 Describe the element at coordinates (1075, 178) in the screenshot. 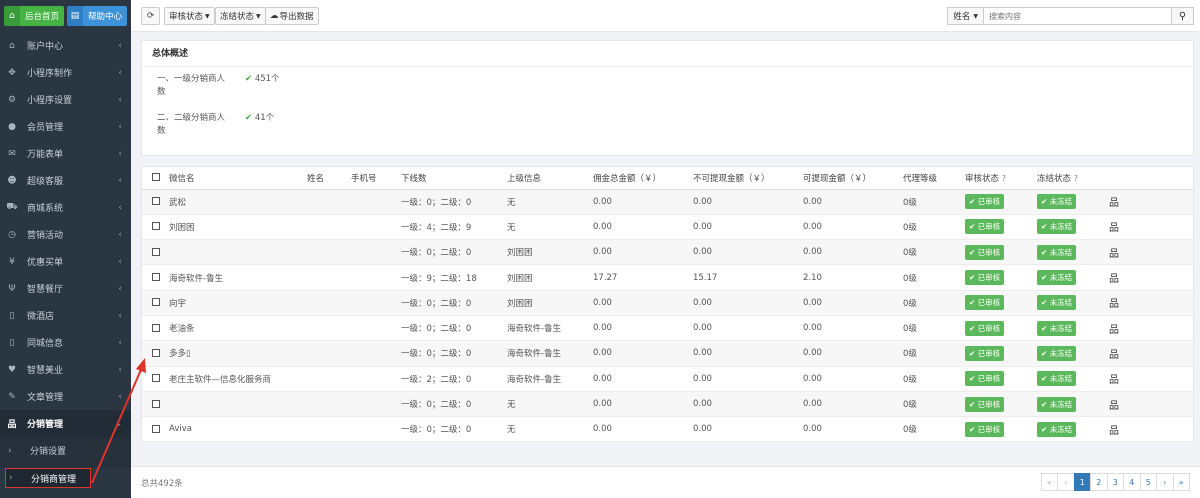

I see `help-mark: ?` at that location.